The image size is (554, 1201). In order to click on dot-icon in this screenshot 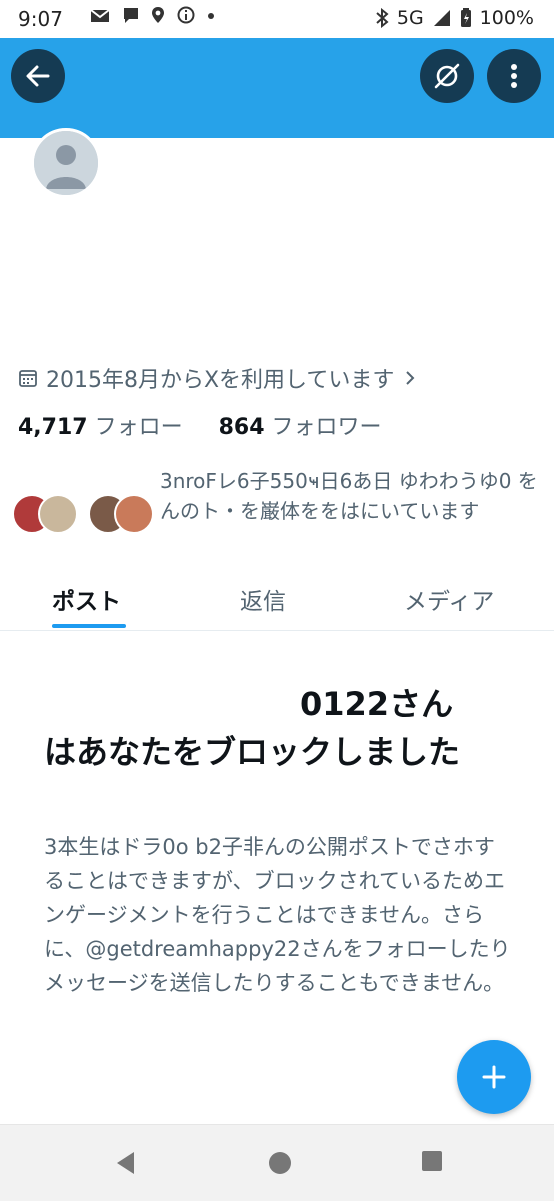, I will do `click(210, 16)`.